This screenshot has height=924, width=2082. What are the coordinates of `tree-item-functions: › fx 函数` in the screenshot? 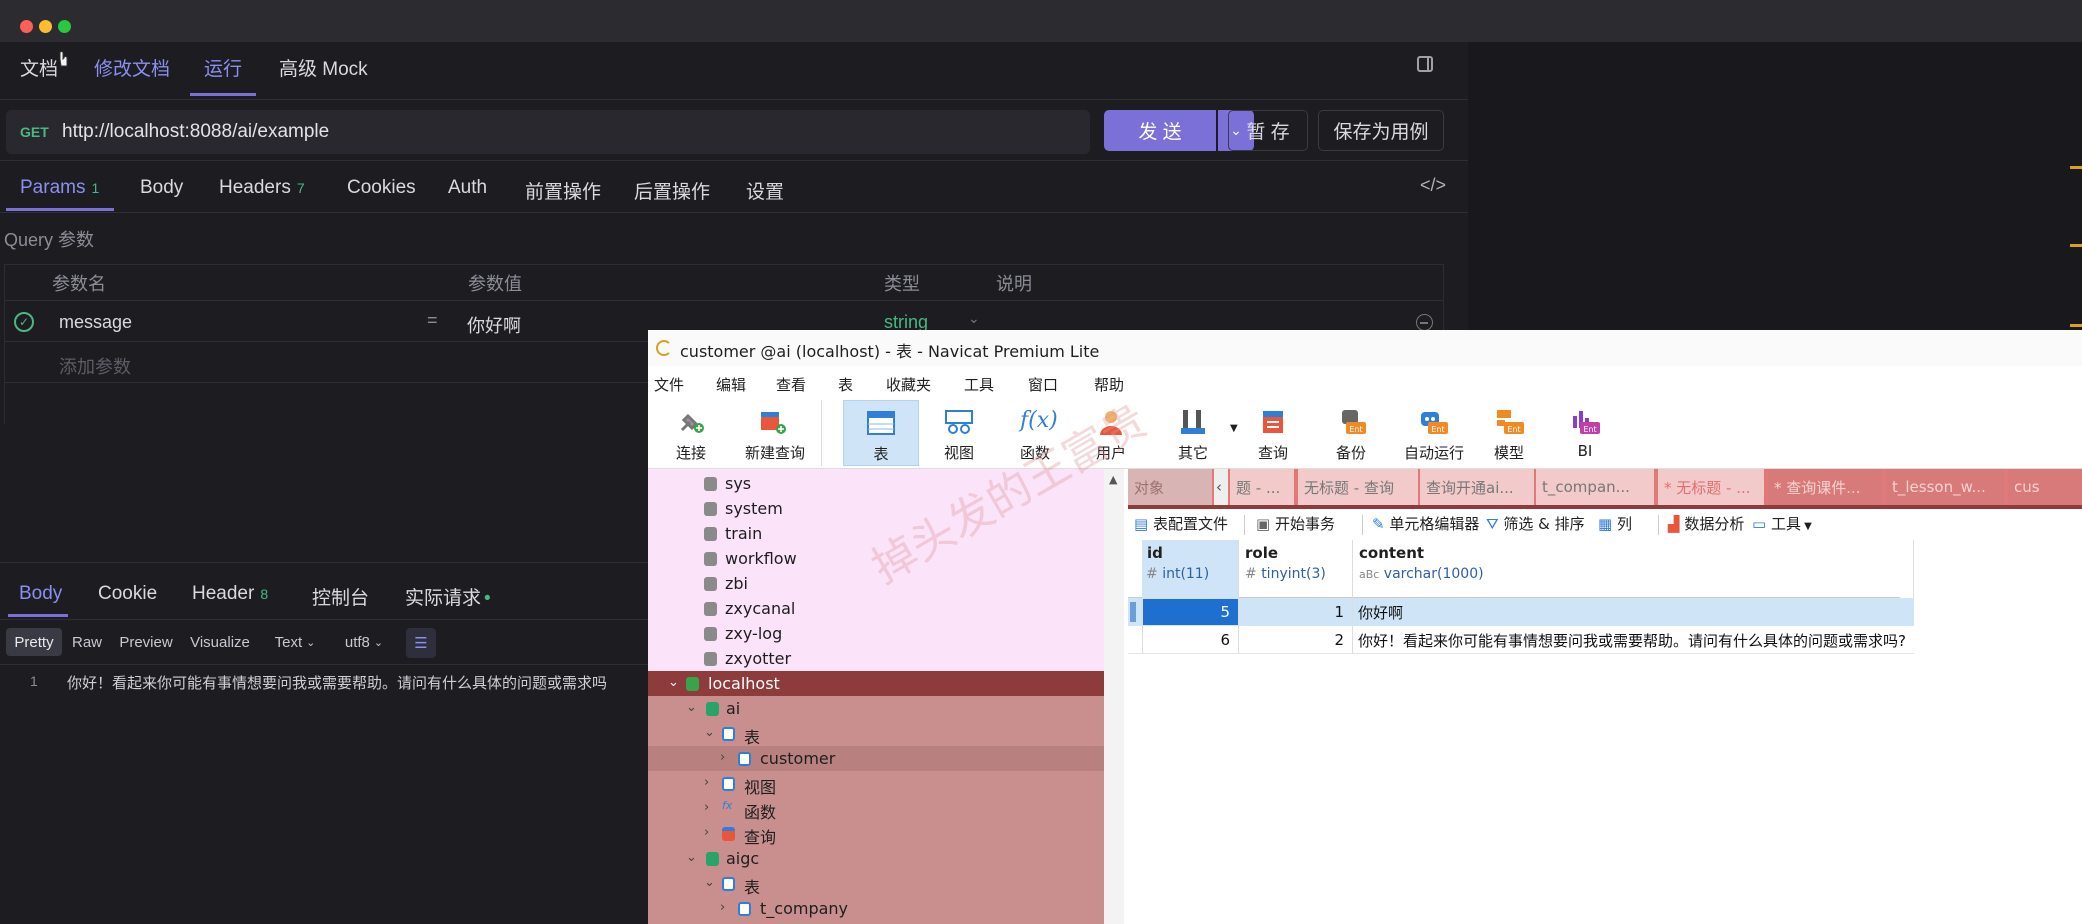 It's located at (876, 809).